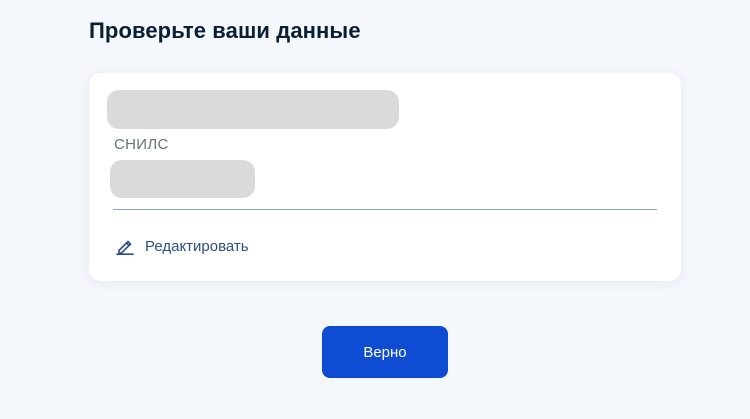 The image size is (750, 419). I want to click on masked-full-name, so click(253, 109).